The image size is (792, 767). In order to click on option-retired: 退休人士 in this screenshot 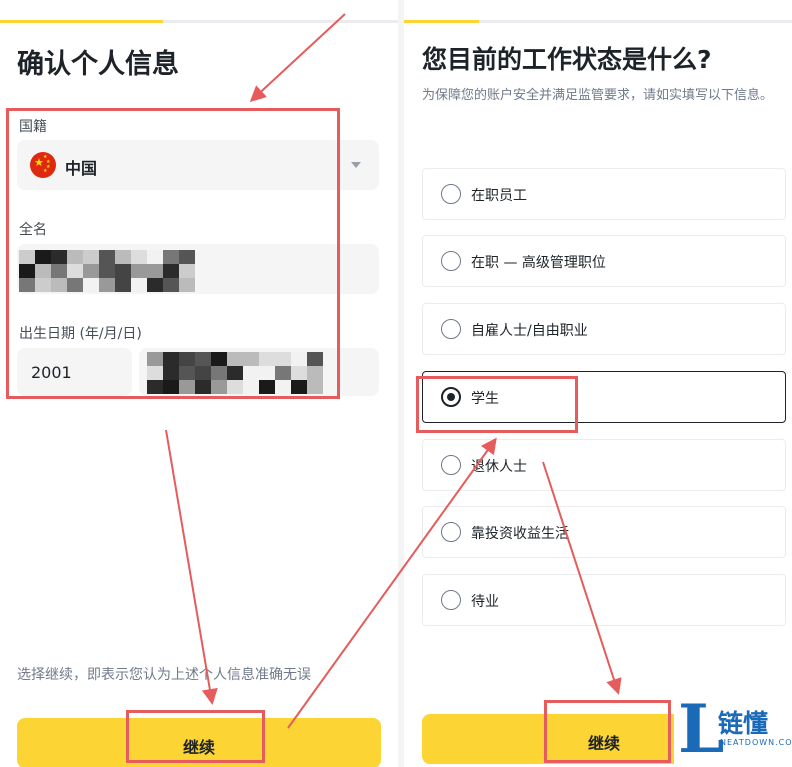, I will do `click(604, 465)`.